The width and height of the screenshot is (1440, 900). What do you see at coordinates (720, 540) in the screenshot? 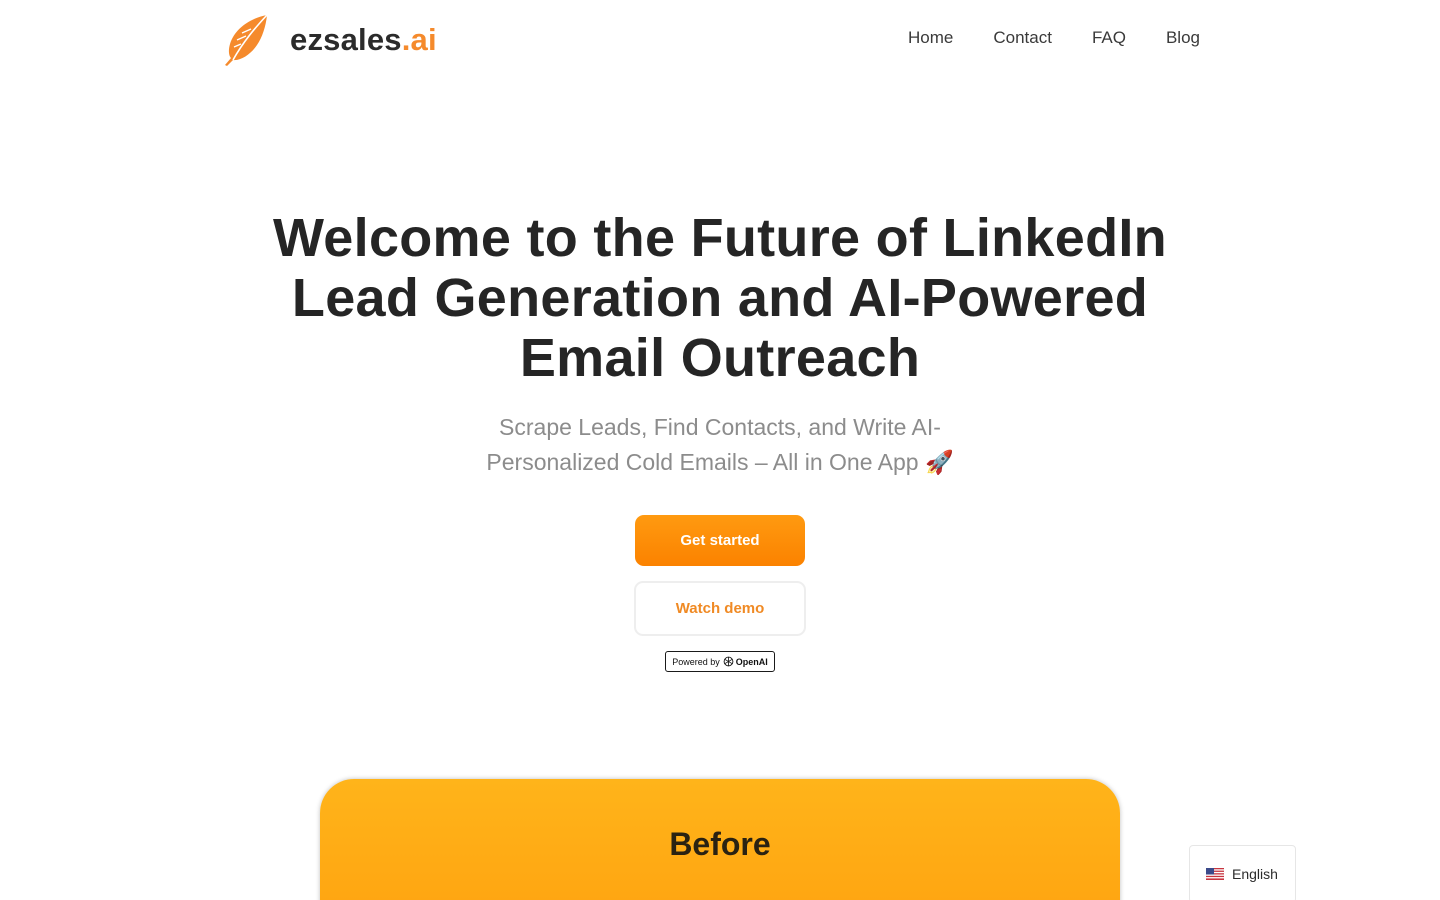
I see `get-started-button: Get started` at bounding box center [720, 540].